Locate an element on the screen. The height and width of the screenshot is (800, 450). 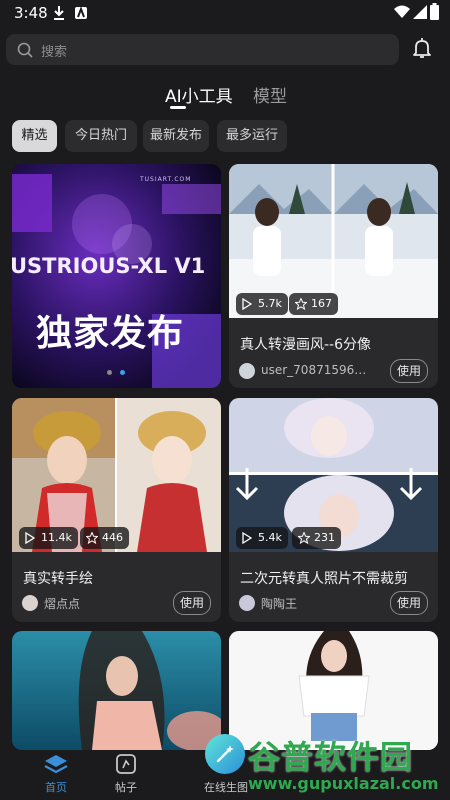
status-time: 3:48 is located at coordinates (31, 13).